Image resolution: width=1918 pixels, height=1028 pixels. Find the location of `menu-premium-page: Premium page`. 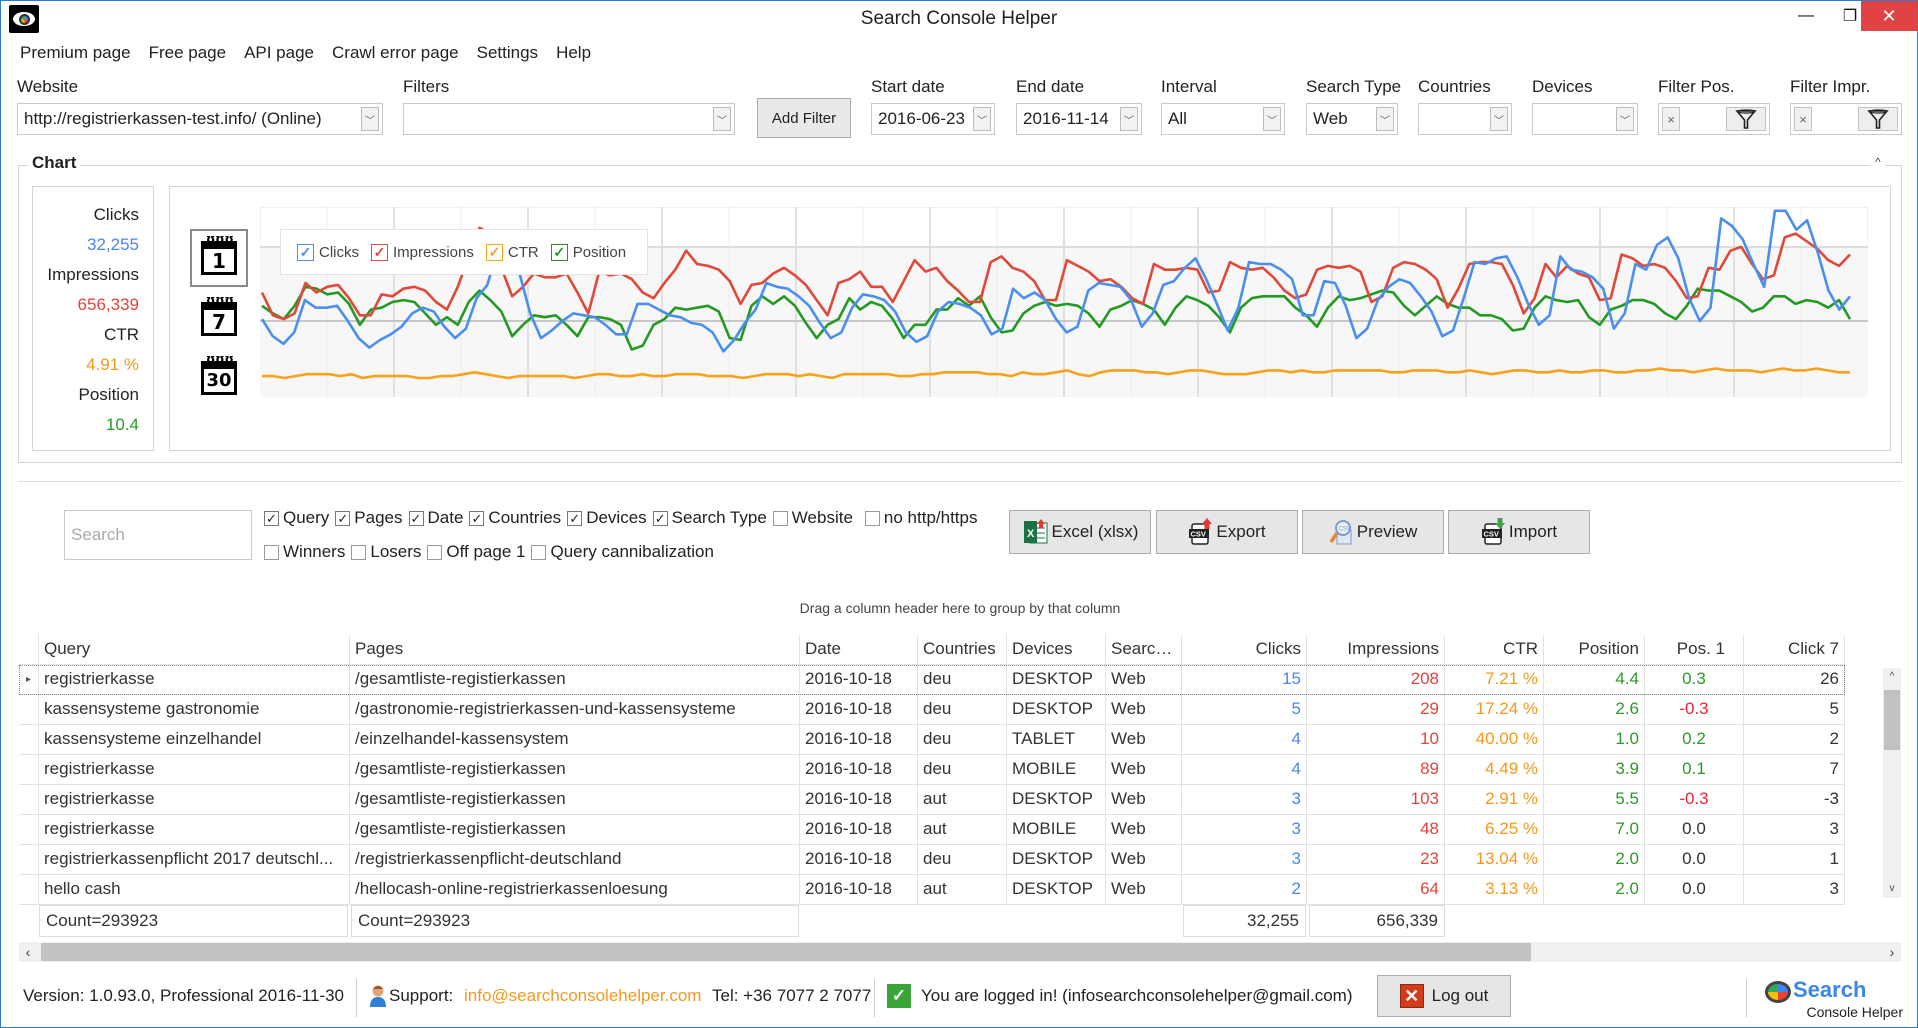

menu-premium-page: Premium page is located at coordinates (75, 53).